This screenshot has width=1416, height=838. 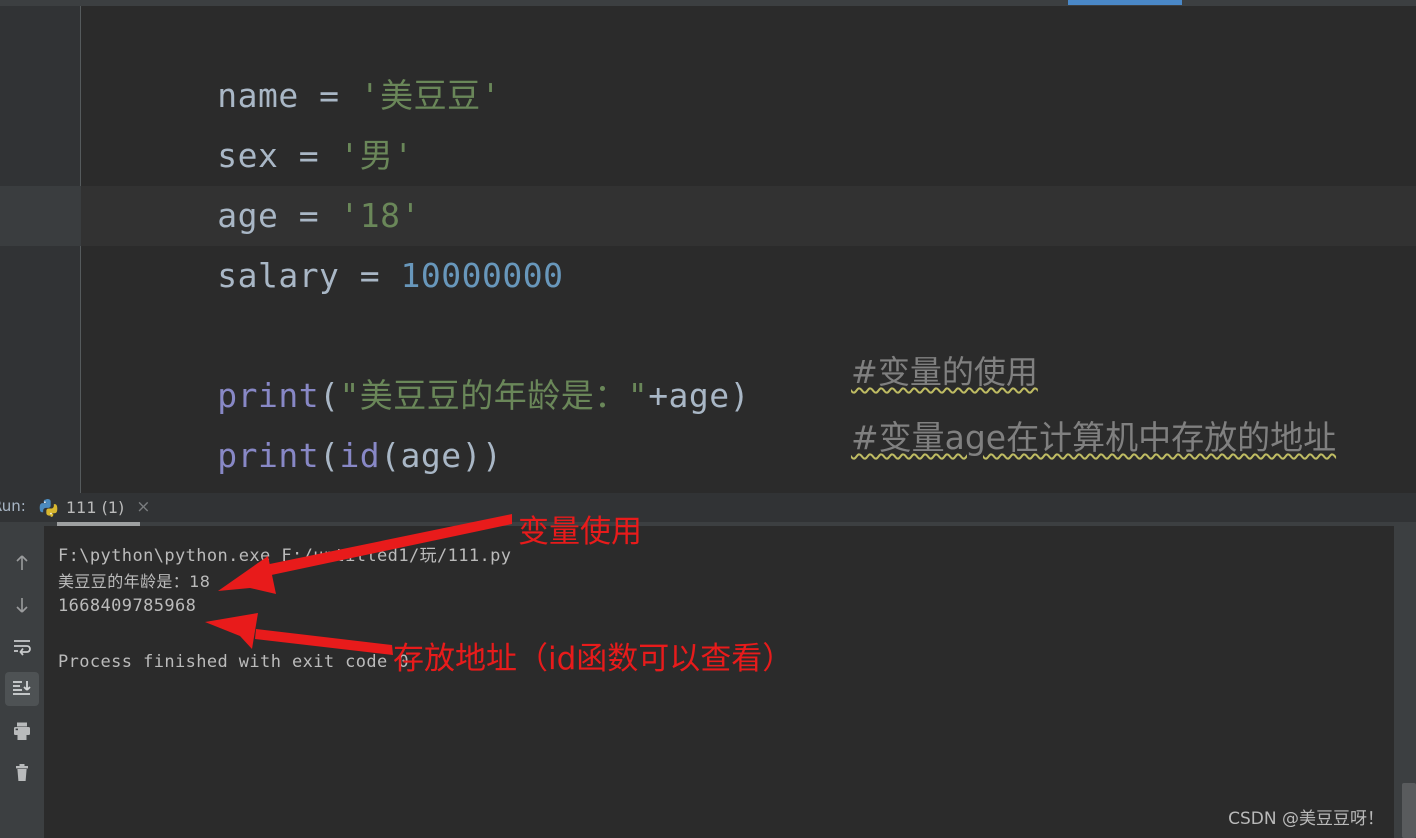 I want to click on code-line: print(id(age)), so click(x=298, y=429).